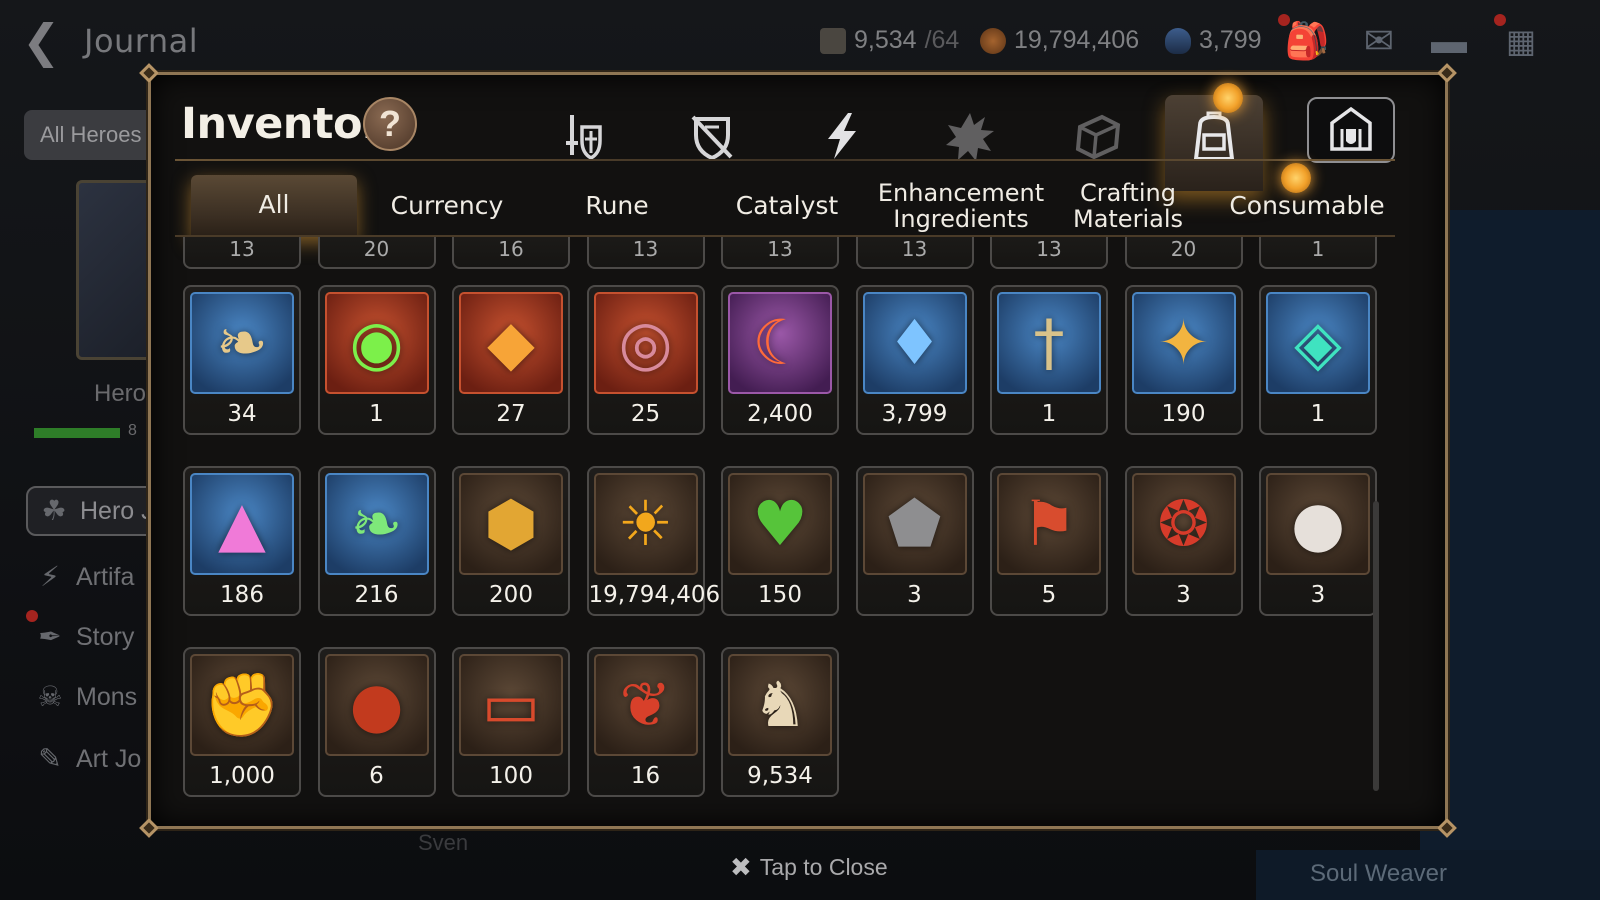  What do you see at coordinates (242, 722) in the screenshot?
I see `inventory-slot: ✊ 1,000` at bounding box center [242, 722].